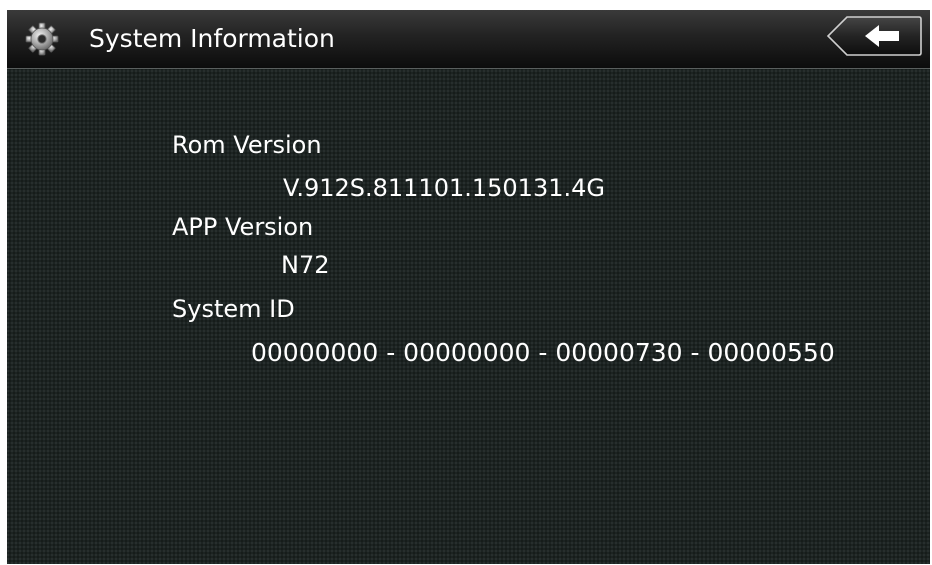 This screenshot has height=565, width=932. I want to click on system-id-label: System ID, so click(233, 309).